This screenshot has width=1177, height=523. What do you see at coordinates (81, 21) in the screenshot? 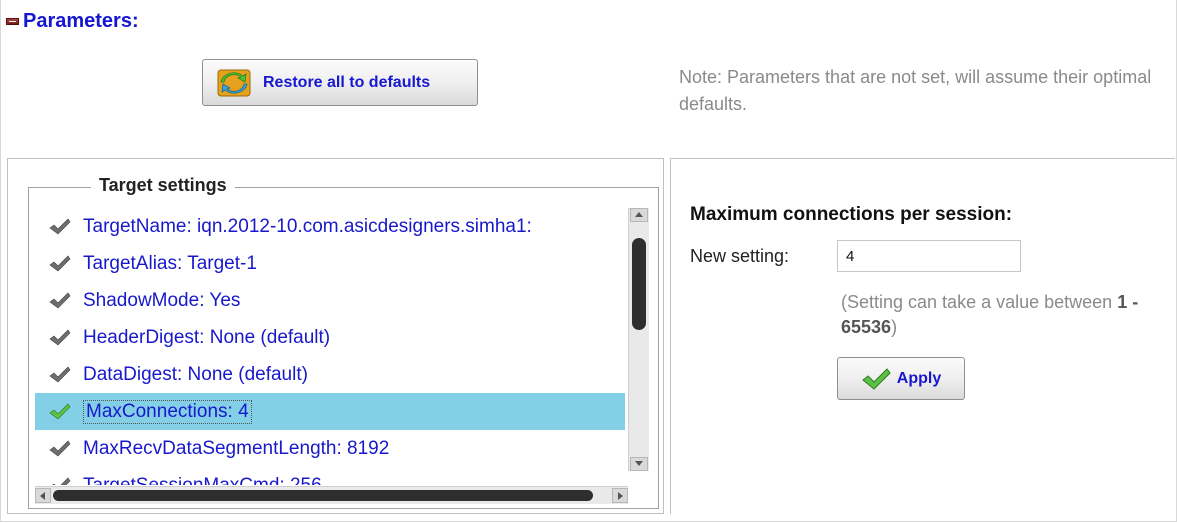
I see `section-title: Parameters:` at bounding box center [81, 21].